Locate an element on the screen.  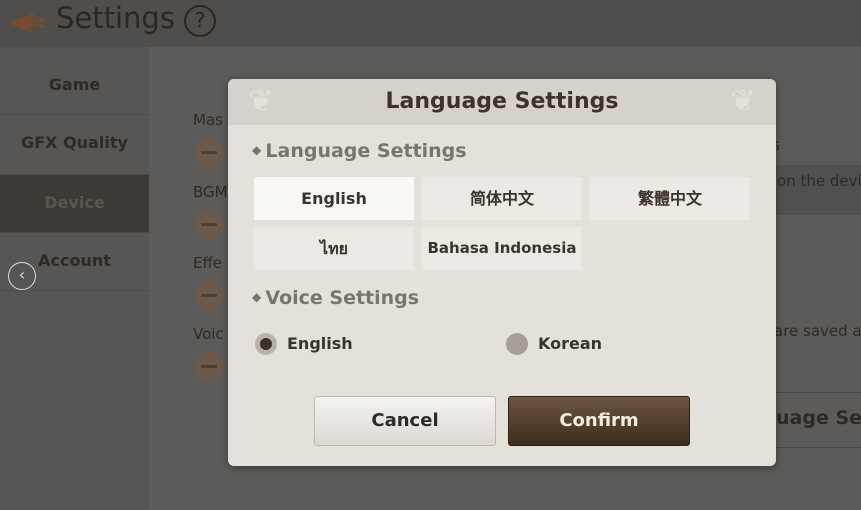
dialog-title: Language Settings is located at coordinates (502, 102).